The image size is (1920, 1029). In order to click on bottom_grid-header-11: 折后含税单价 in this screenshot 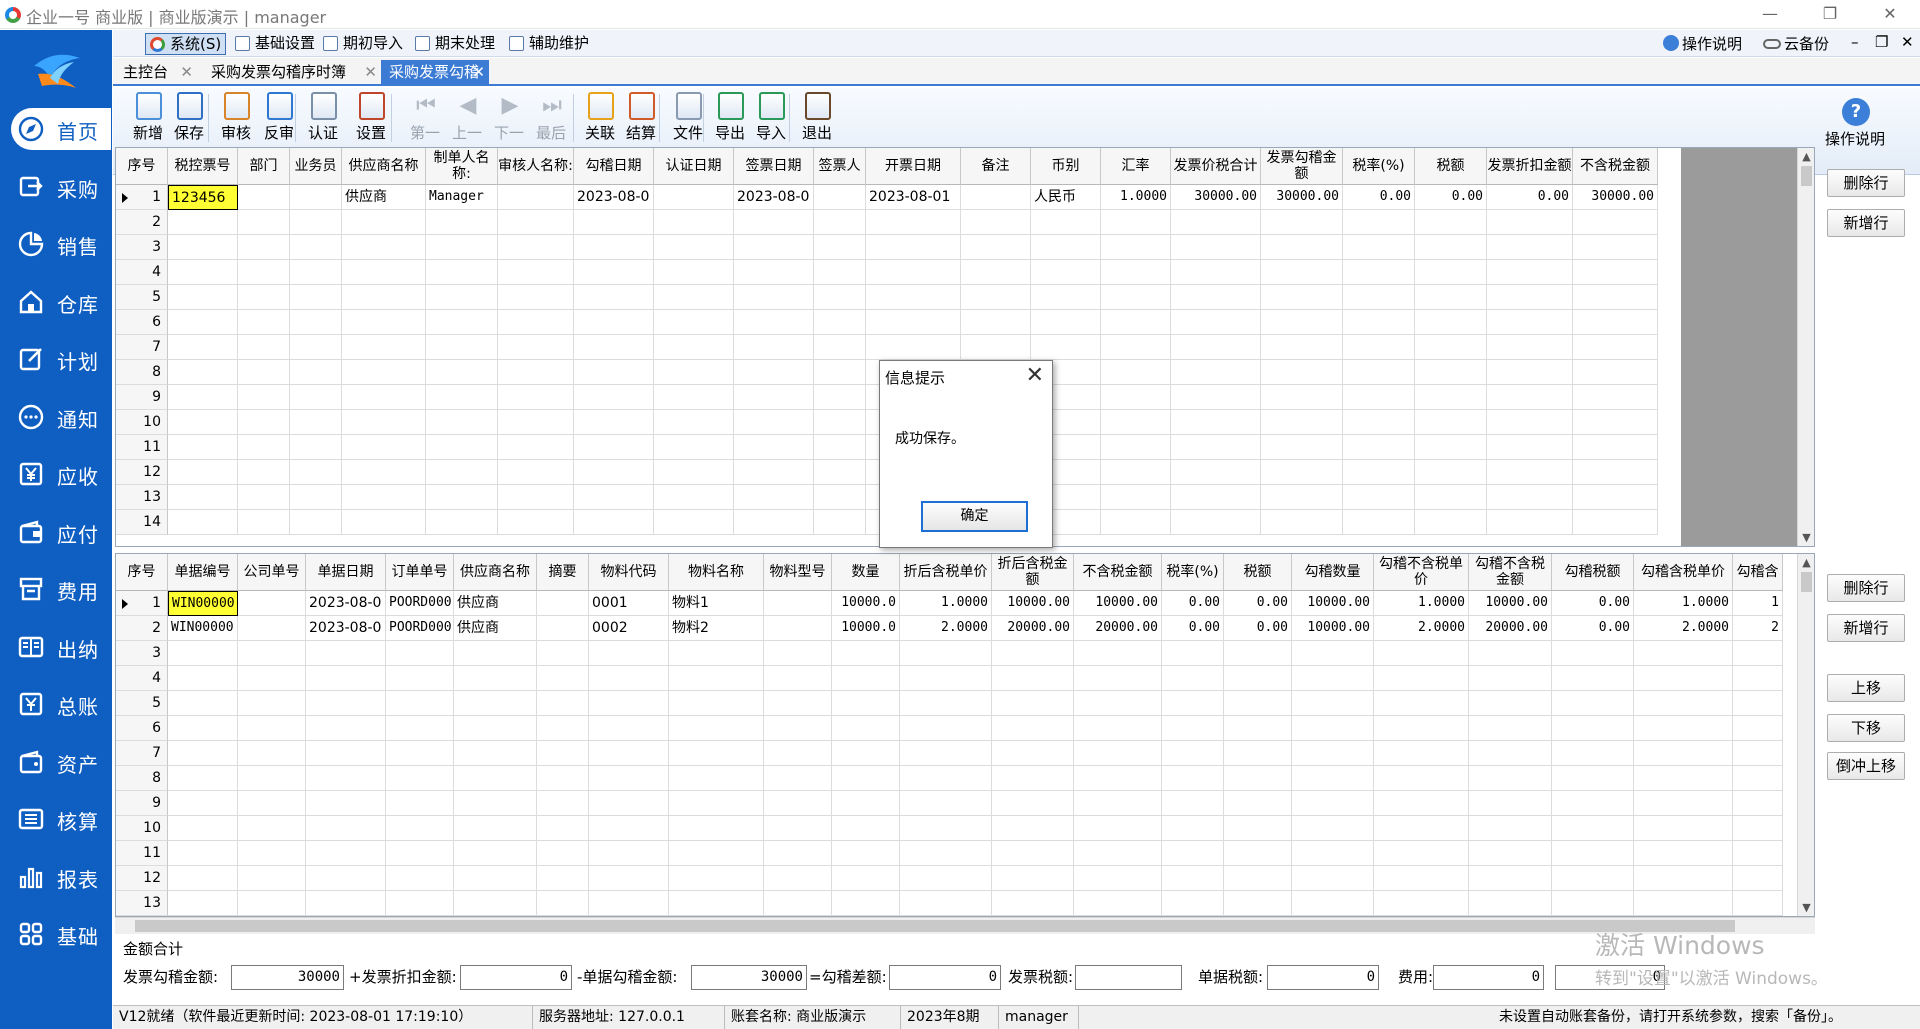, I will do `click(946, 572)`.